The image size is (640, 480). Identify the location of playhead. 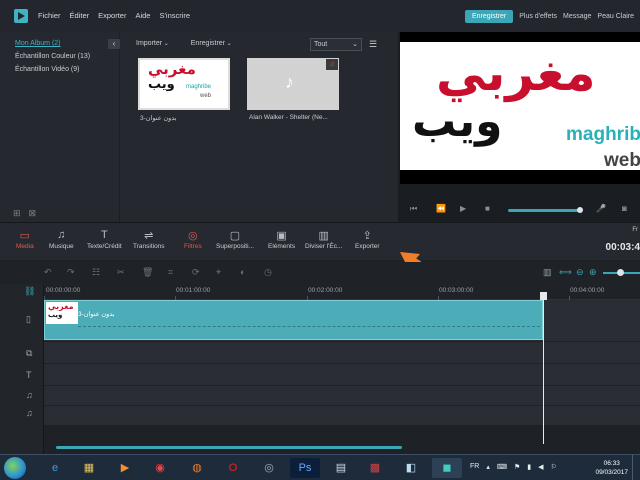
(543, 368).